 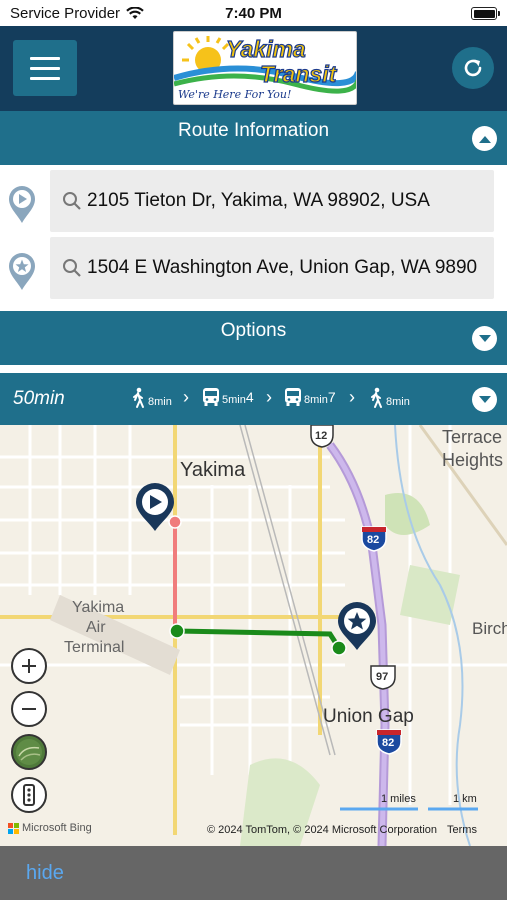 What do you see at coordinates (465, 799) in the screenshot?
I see `scale-km: 1 km` at bounding box center [465, 799].